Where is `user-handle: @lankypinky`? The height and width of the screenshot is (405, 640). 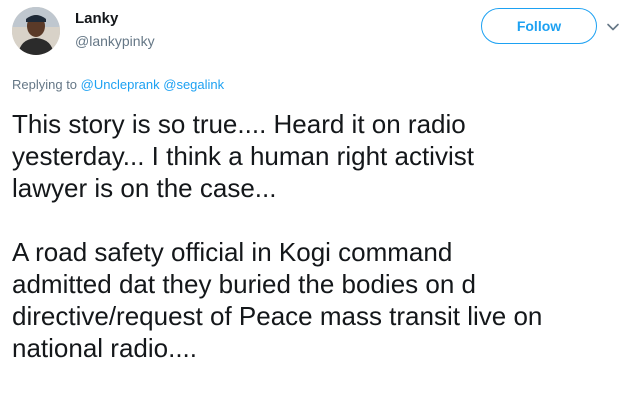
user-handle: @lankypinky is located at coordinates (115, 41).